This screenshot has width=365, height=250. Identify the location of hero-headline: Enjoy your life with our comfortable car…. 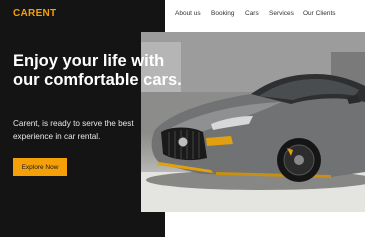
(97, 70).